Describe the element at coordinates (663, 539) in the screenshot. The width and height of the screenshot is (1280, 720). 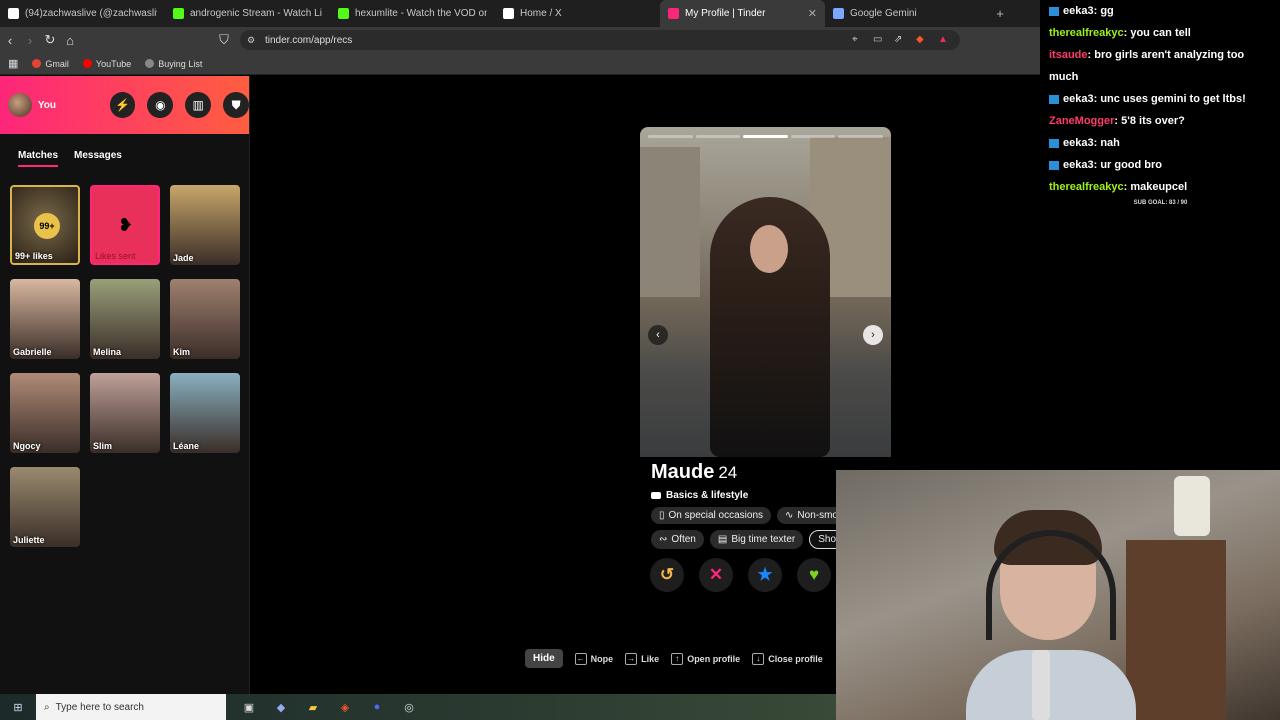
I see `dumbbell-icon: ∾` at that location.